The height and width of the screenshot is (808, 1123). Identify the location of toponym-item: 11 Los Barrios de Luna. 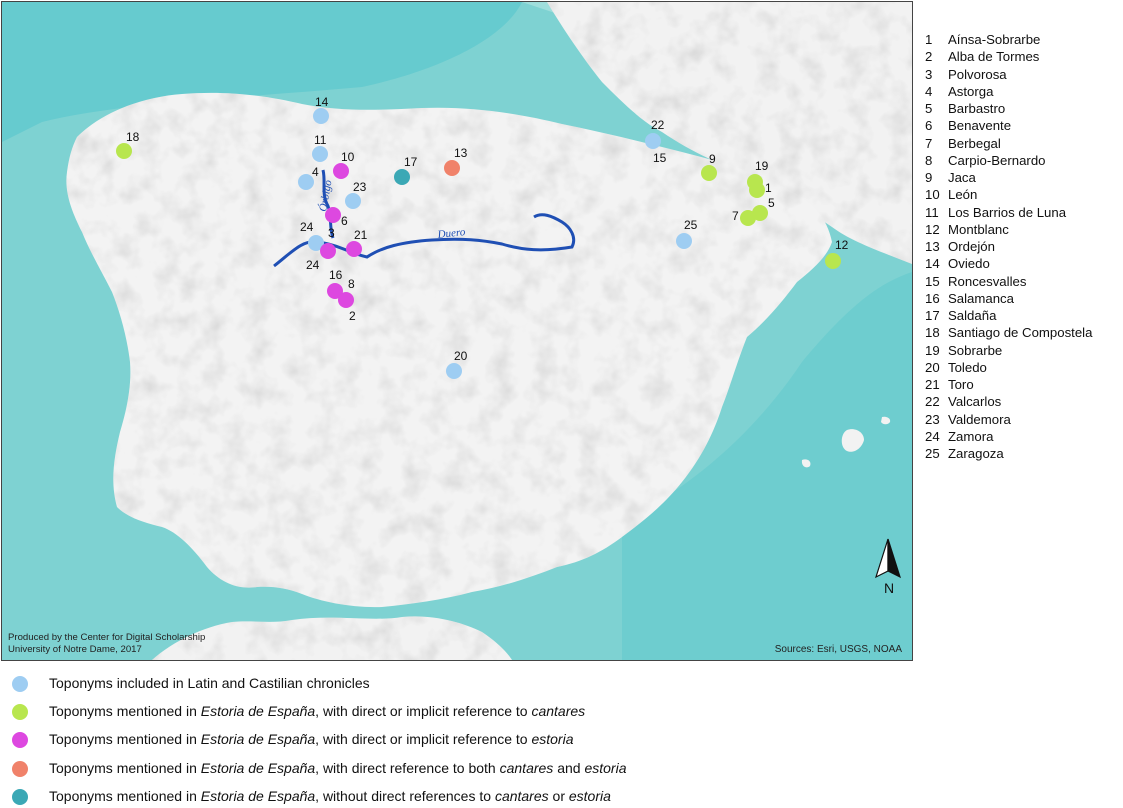
(1008, 212).